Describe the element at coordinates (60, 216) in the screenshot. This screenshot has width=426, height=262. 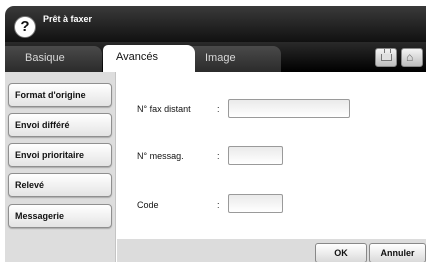
I see `sidebar-item-messagerie: Messagerie` at that location.